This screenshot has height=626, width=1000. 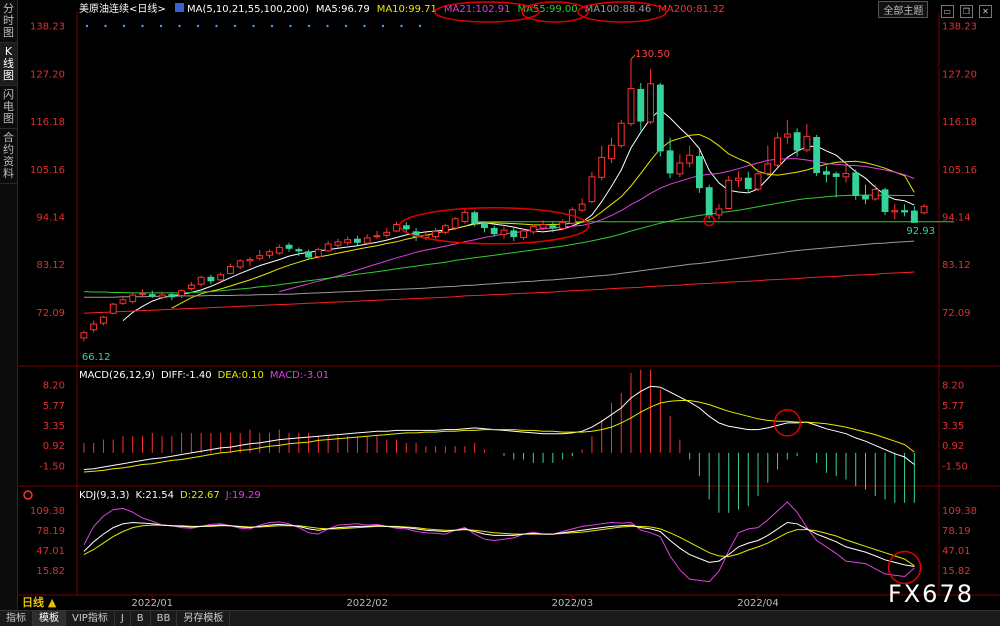 I want to click on theme-dropdown: 全部主题, so click(x=903, y=9).